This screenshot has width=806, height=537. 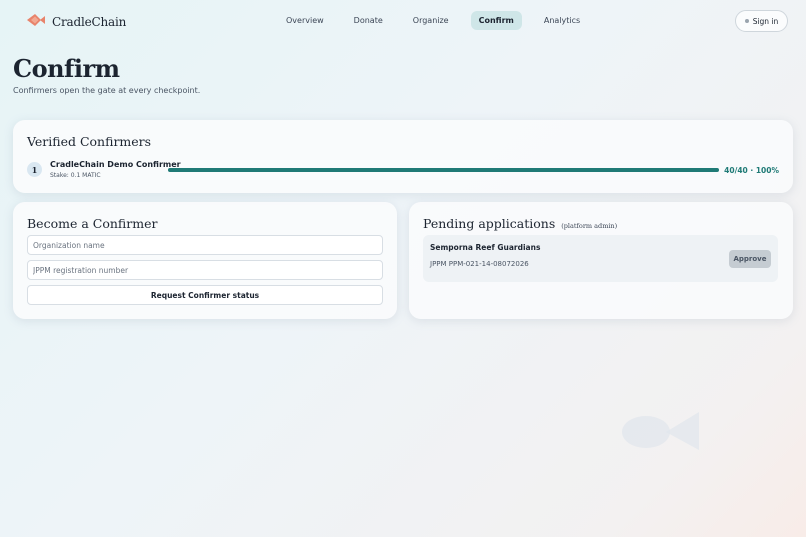 I want to click on page-title: Confirm, so click(x=66, y=68).